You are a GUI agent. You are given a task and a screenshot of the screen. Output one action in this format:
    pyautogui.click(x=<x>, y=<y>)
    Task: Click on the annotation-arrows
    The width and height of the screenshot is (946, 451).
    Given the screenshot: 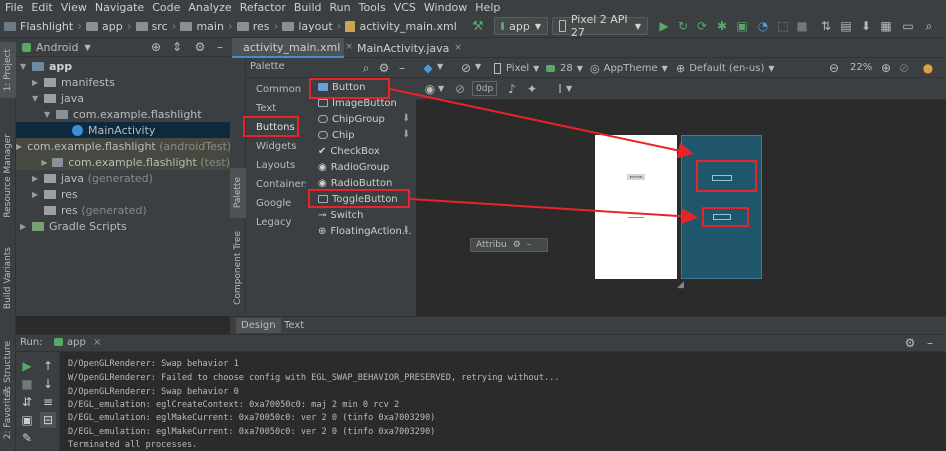 What is the action you would take?
    pyautogui.click(x=543, y=156)
    